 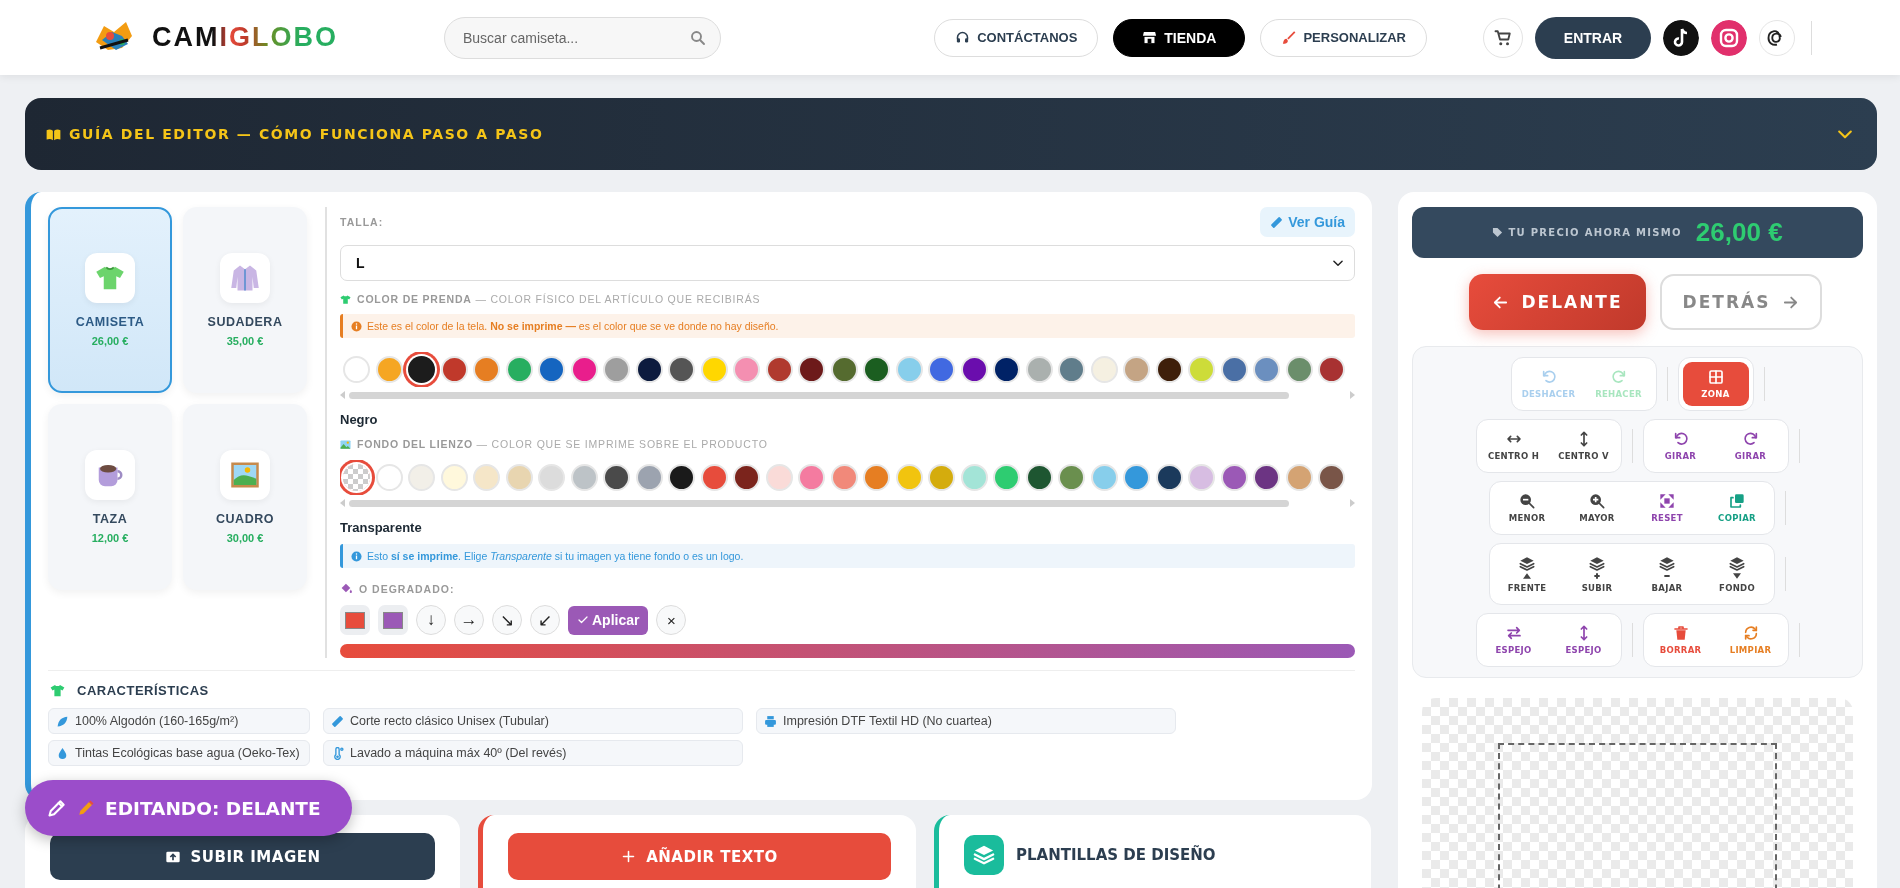 I want to click on tool-button: ESPEJO, so click(x=1583, y=640).